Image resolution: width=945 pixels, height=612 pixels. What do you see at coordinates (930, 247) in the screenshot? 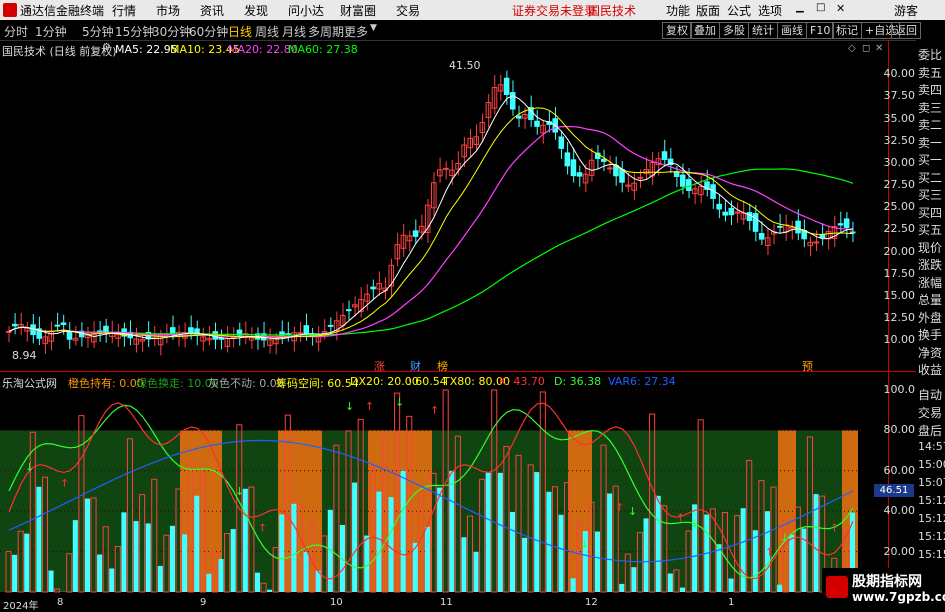
I see `side-quote-11: 现价` at bounding box center [930, 247].